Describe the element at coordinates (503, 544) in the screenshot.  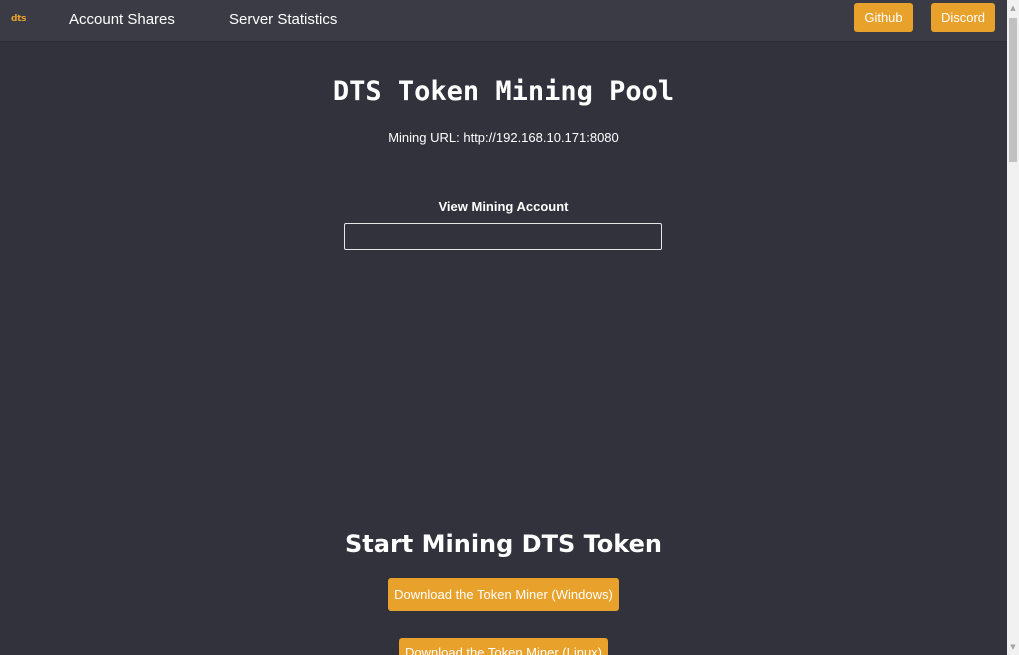
I see `start-mining-heading: Start Mining DTS Token` at that location.